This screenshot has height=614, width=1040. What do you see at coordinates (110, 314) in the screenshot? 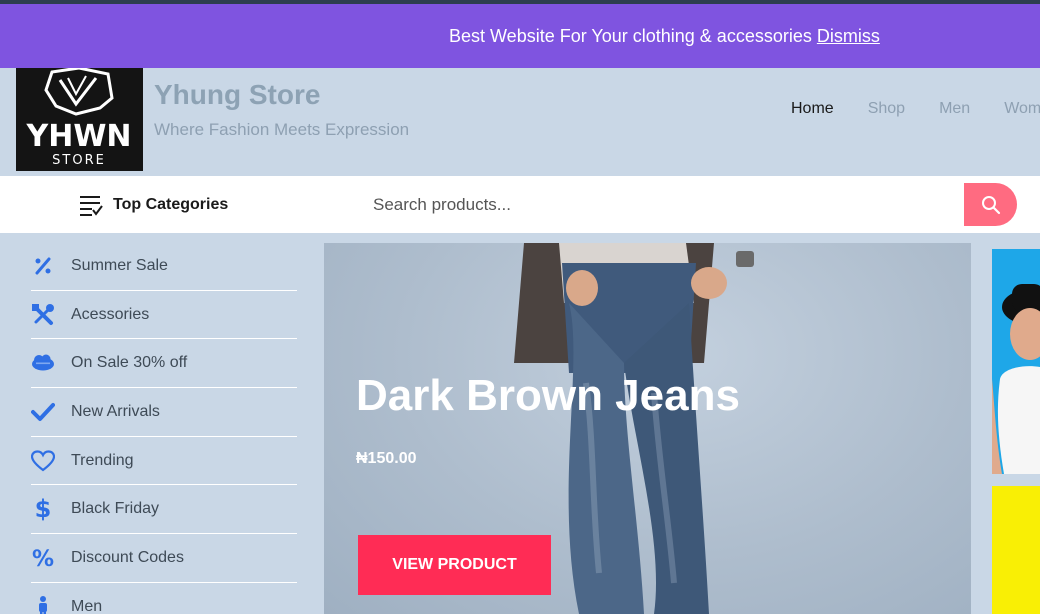
I see `sidebar-item-label: Acessories` at bounding box center [110, 314].